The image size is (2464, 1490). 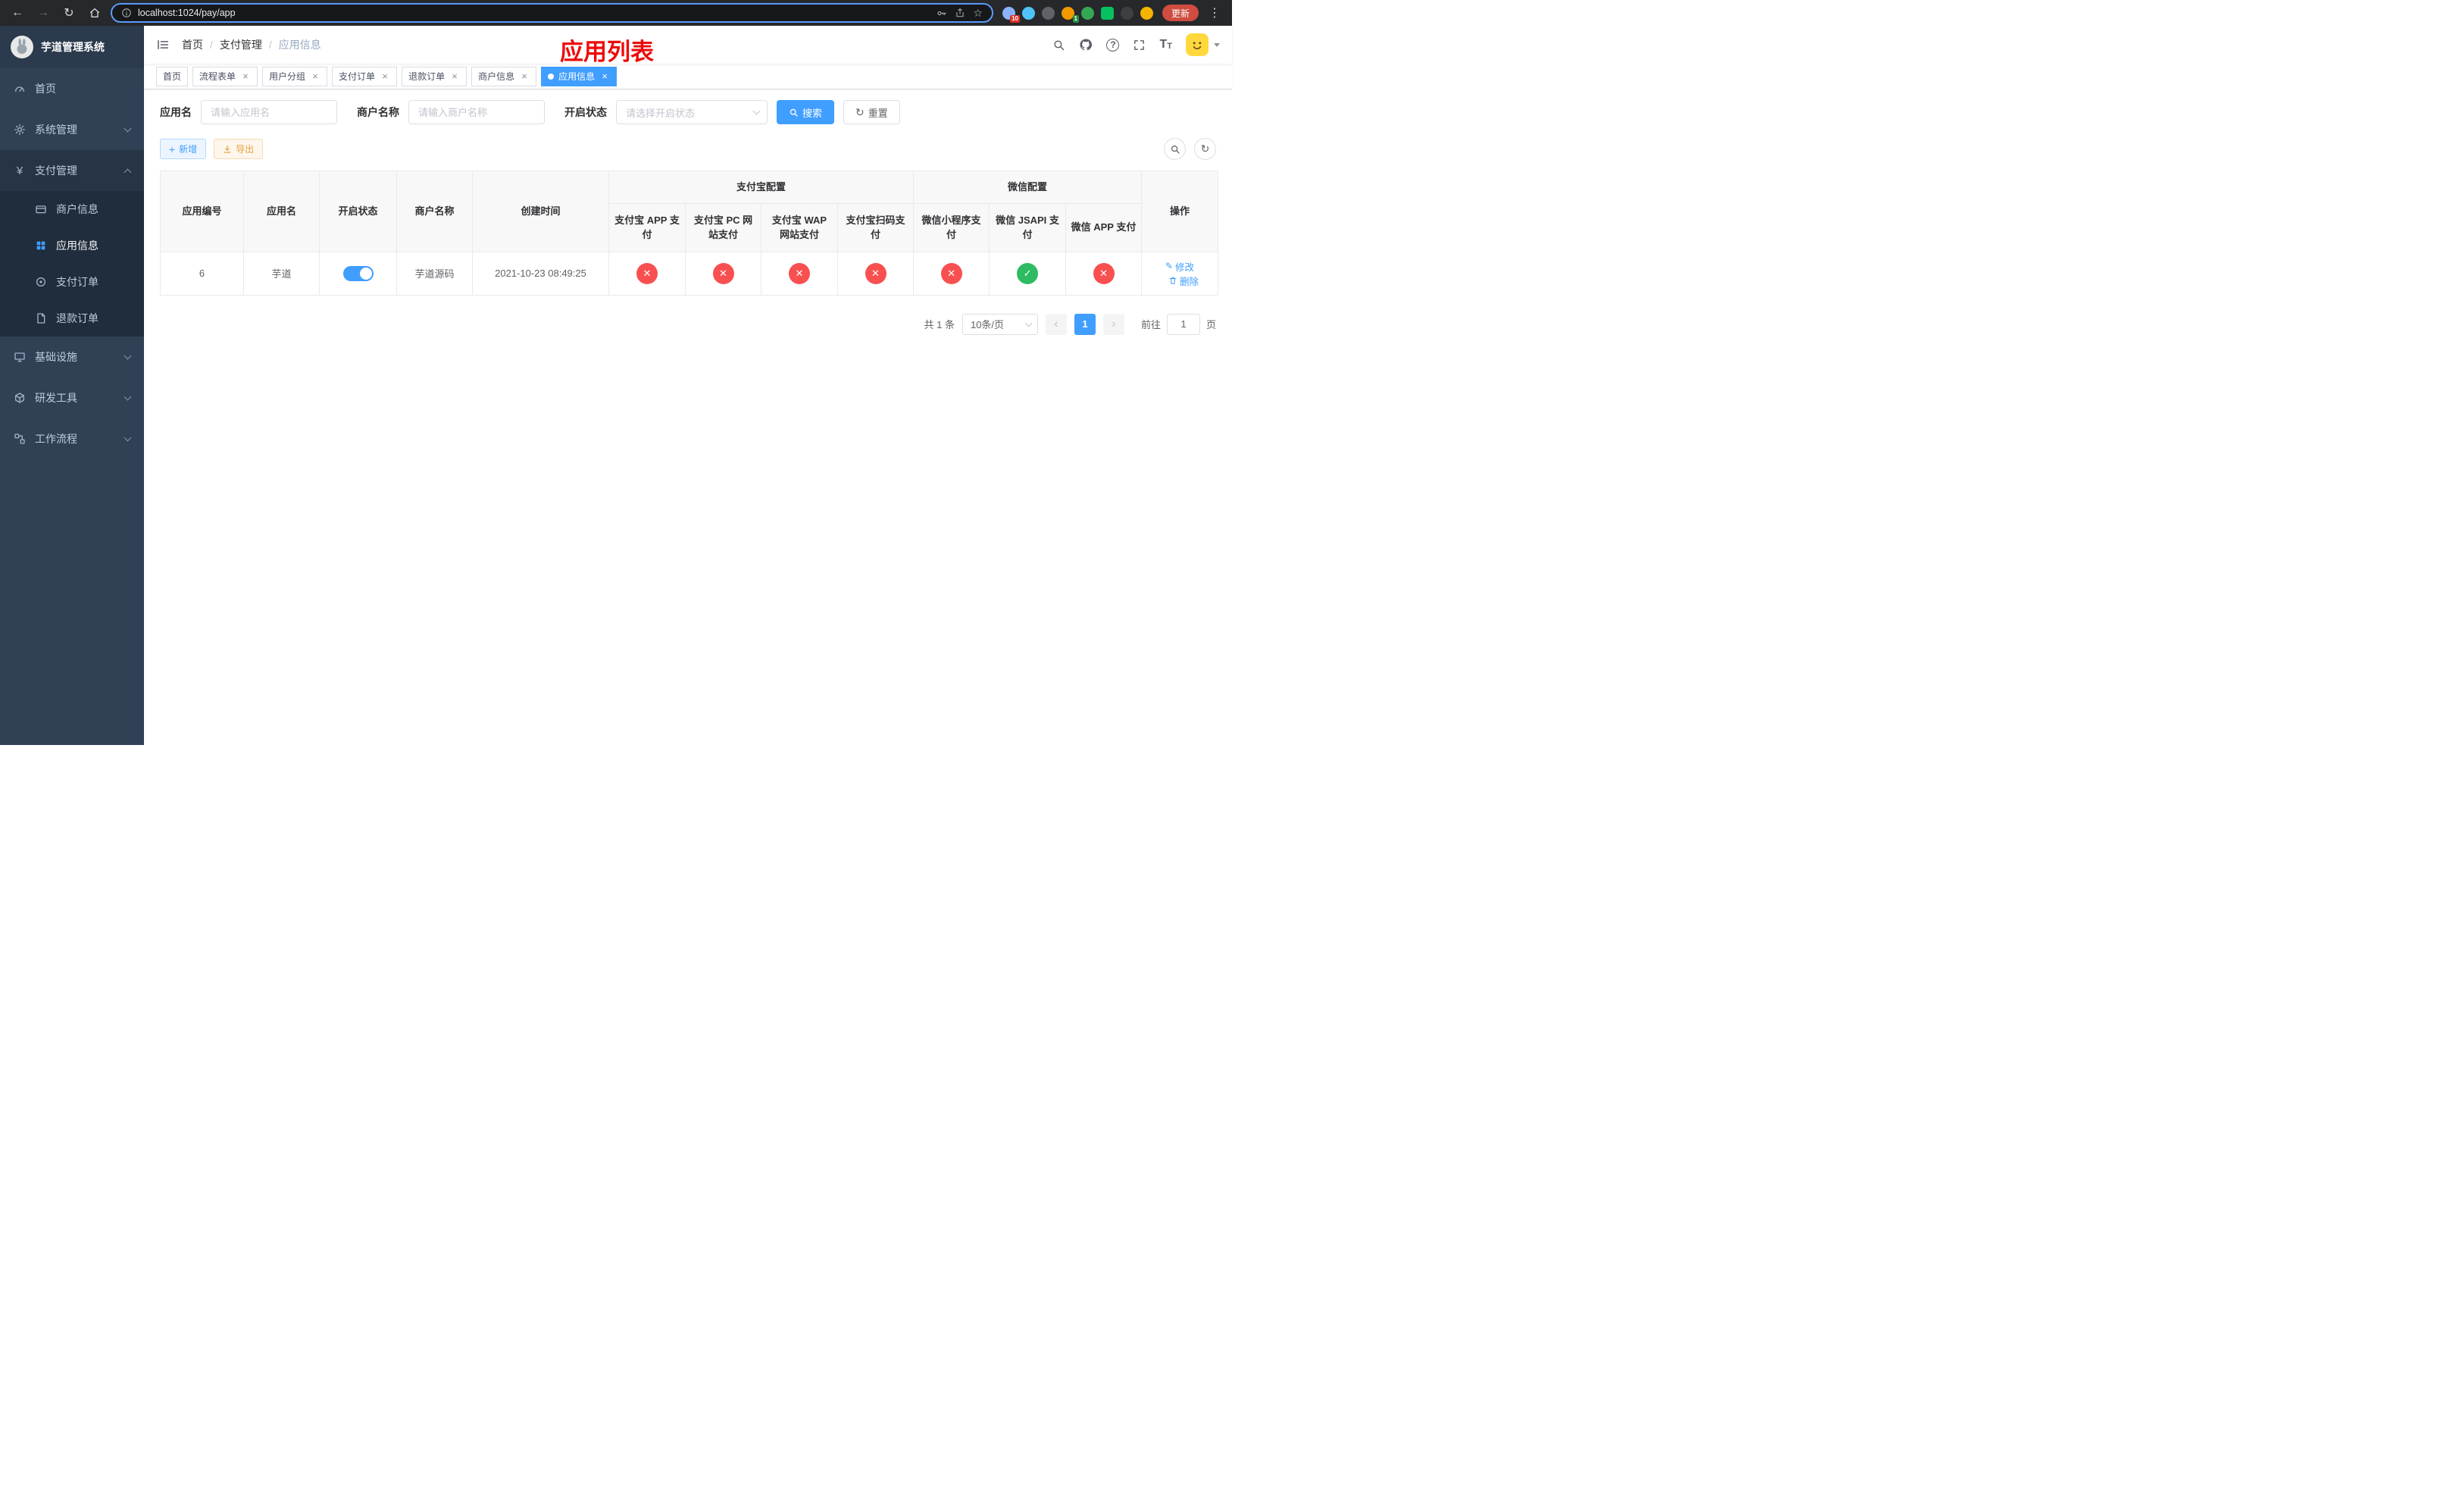 I want to click on column-header-wechat-app: 微信 APP 支付, so click(x=1104, y=227).